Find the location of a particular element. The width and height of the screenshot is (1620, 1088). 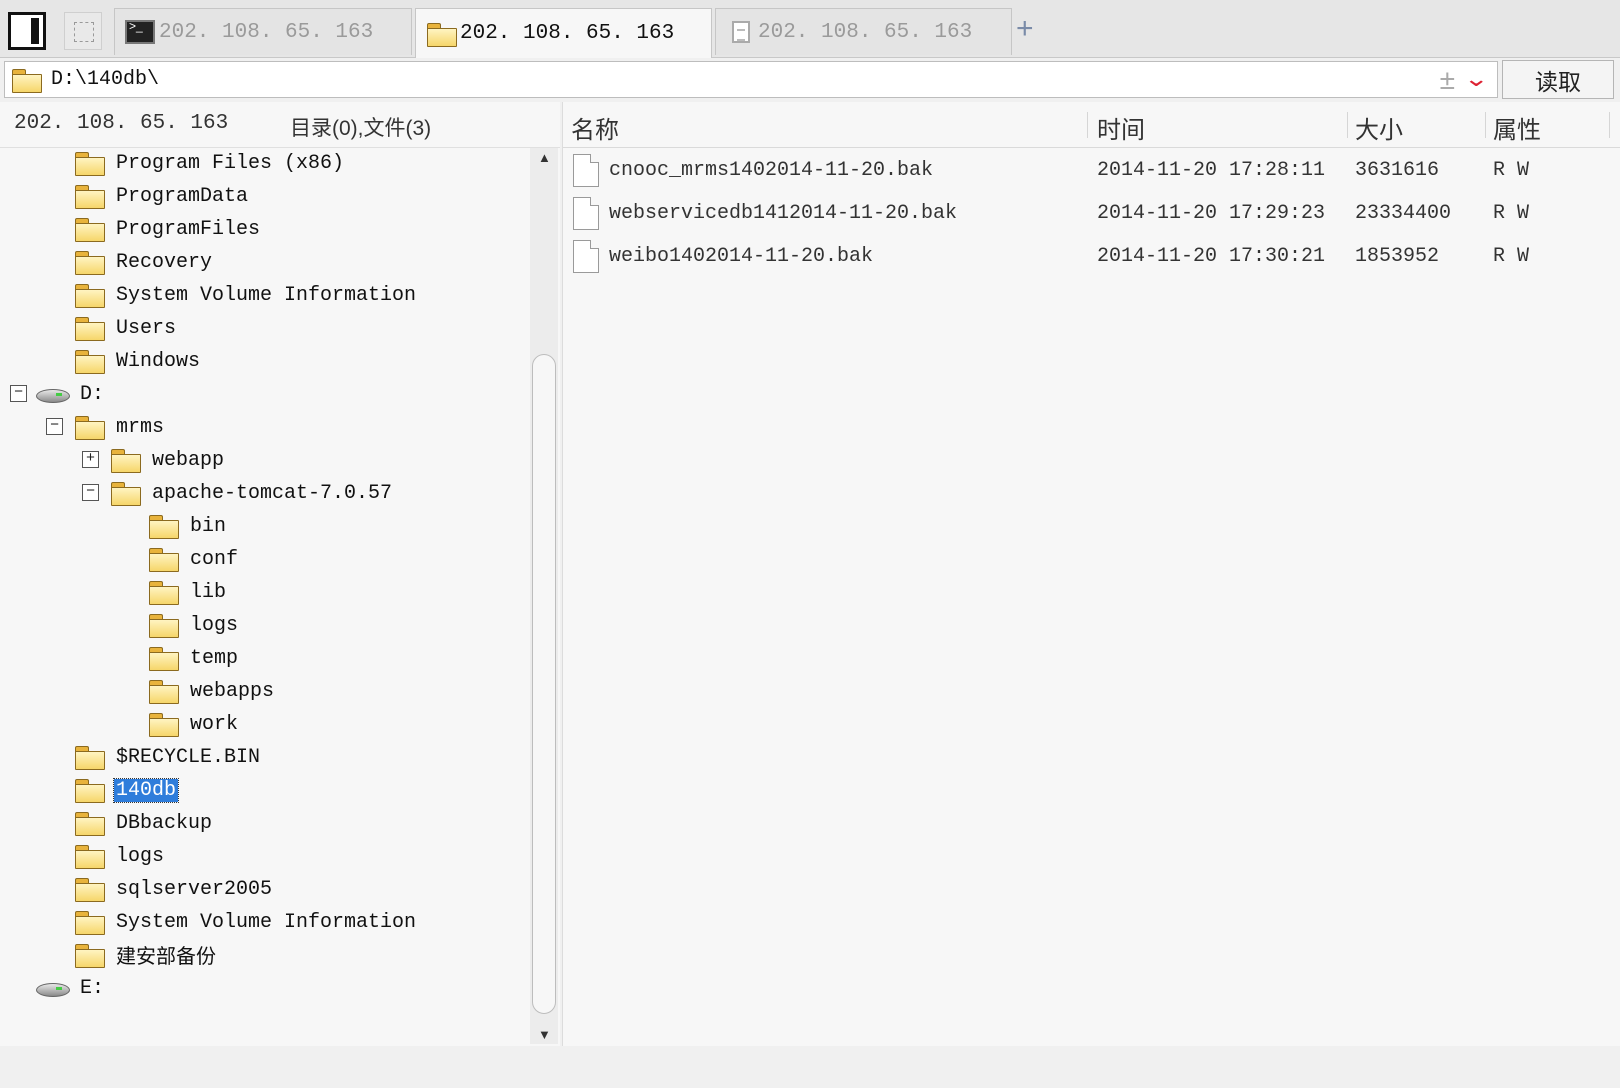

tree-folder-item: ProgramData is located at coordinates (162, 196).